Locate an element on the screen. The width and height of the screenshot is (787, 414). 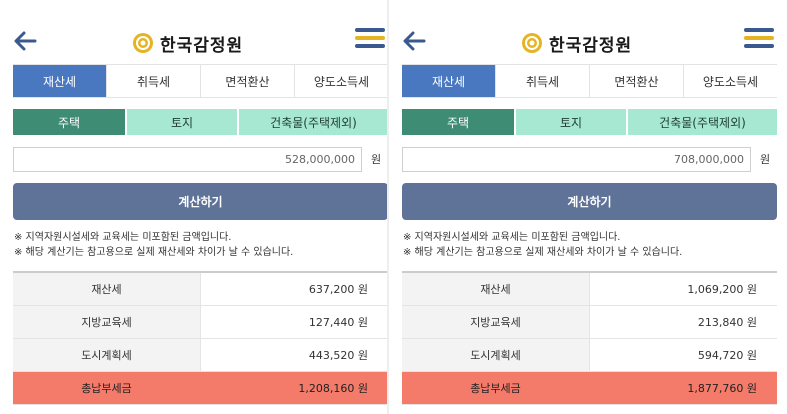
table-row: 재산세 1,069,200 원 is located at coordinates (589, 289).